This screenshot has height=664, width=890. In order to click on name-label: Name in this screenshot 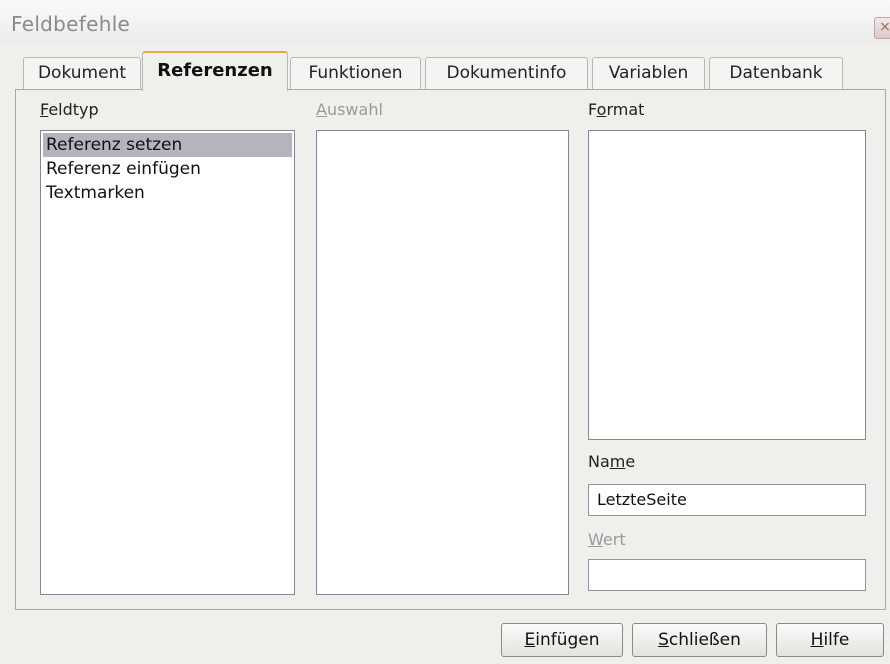, I will do `click(612, 461)`.